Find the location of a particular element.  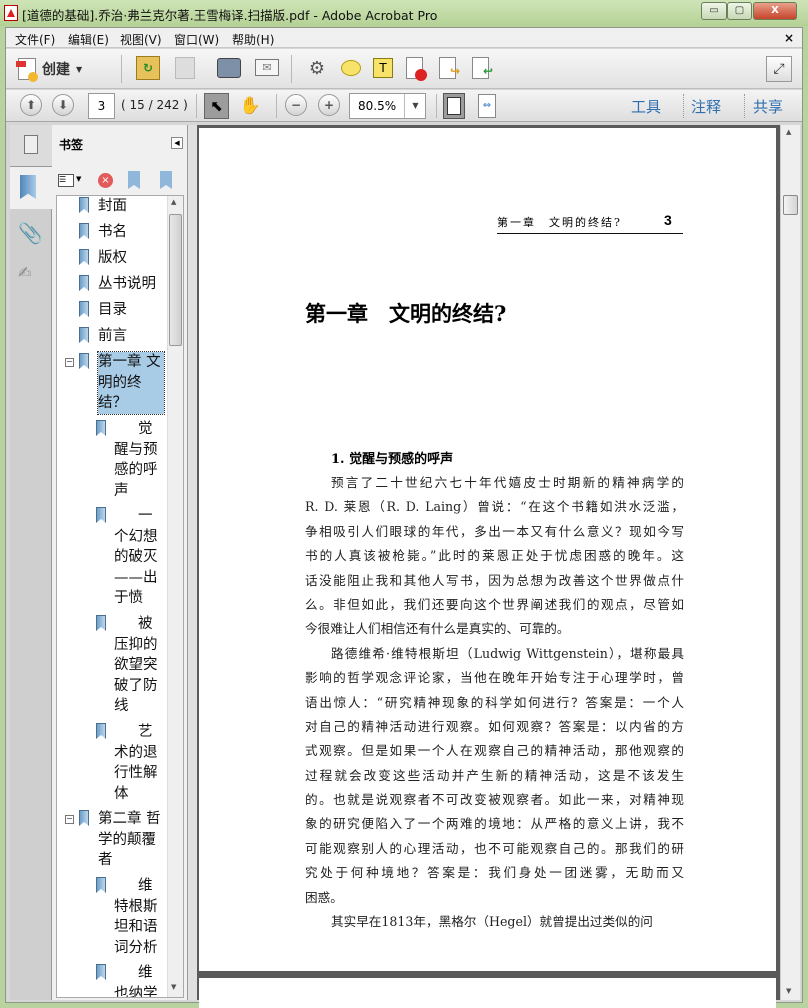

fullscreen-icon: ⤢ is located at coordinates (779, 69).